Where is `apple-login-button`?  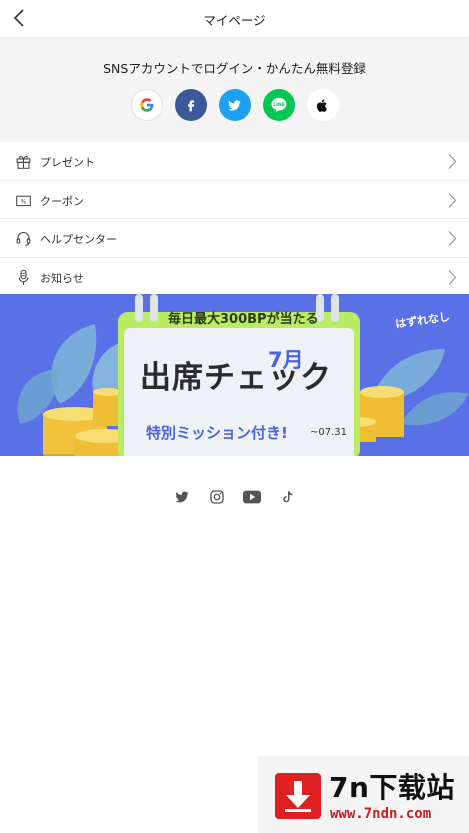 apple-login-button is located at coordinates (322, 105).